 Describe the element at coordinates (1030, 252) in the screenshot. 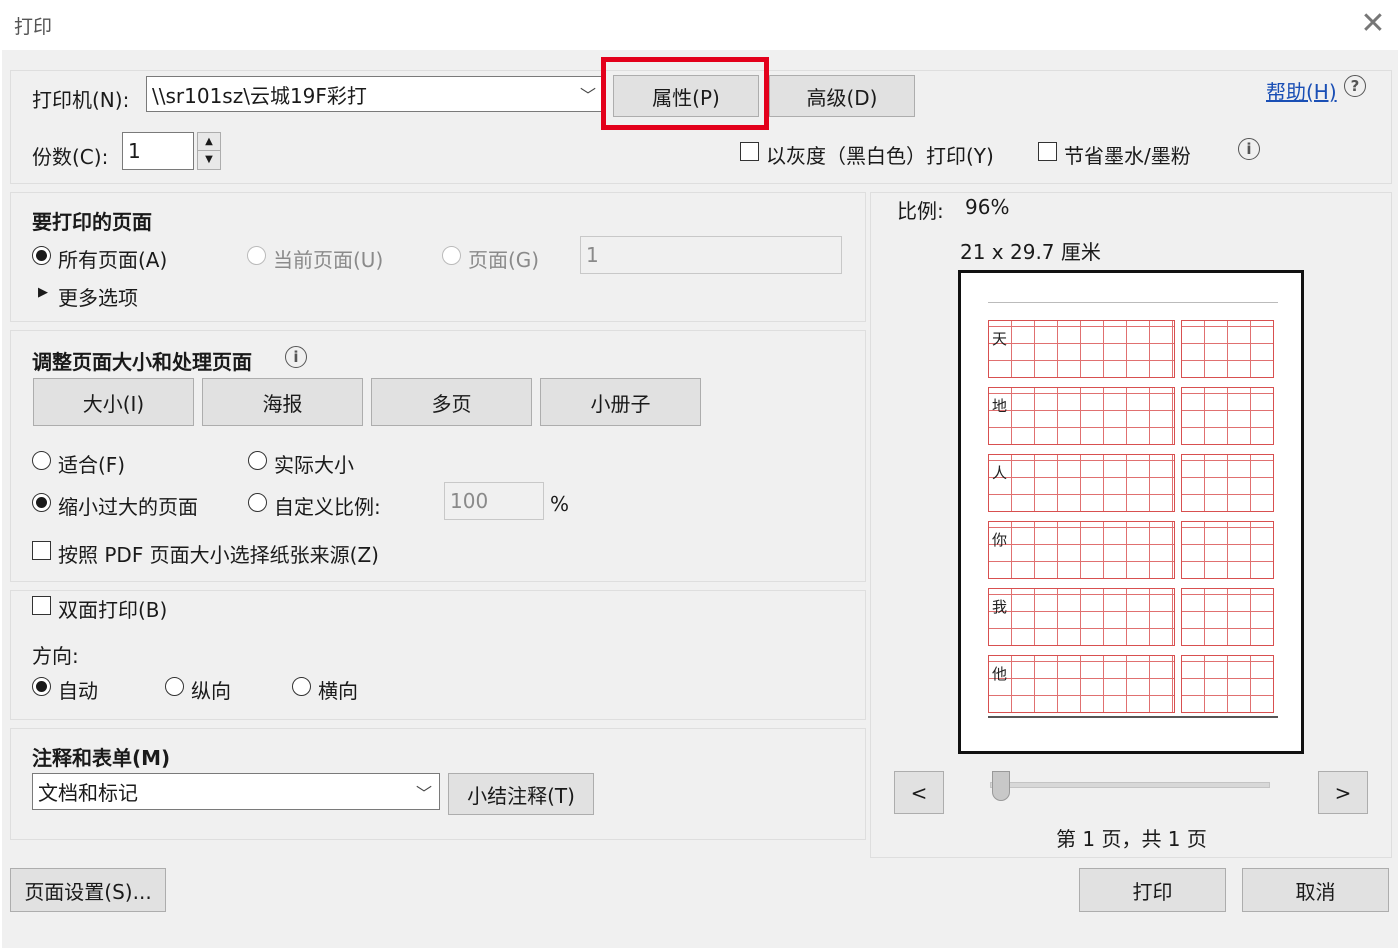

I see `paper-size: 21 x 29.7 厘米` at that location.